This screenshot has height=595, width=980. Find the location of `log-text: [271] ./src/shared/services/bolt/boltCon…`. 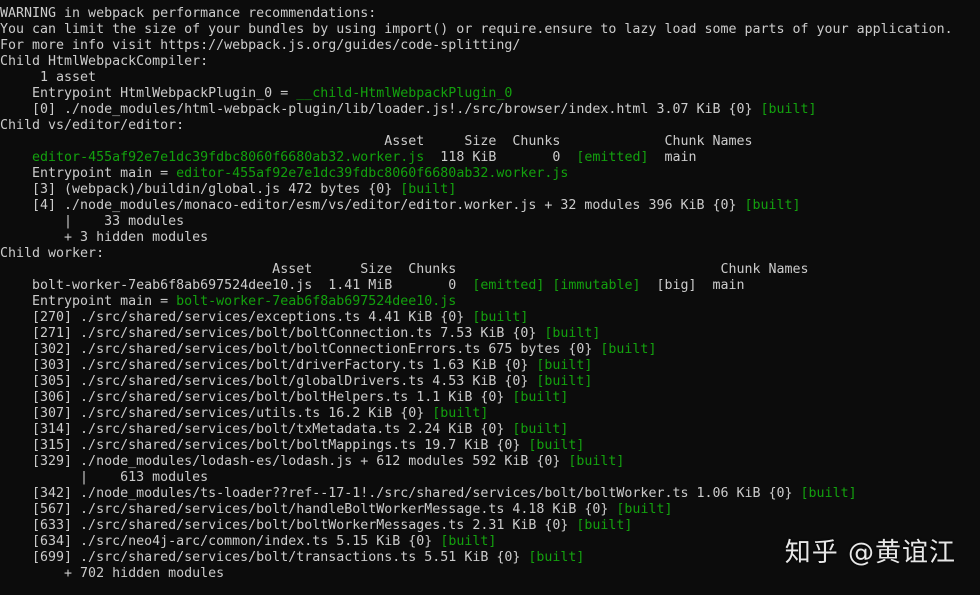

log-text: [271] ./src/shared/services/bolt/boltCon… is located at coordinates (272, 333).